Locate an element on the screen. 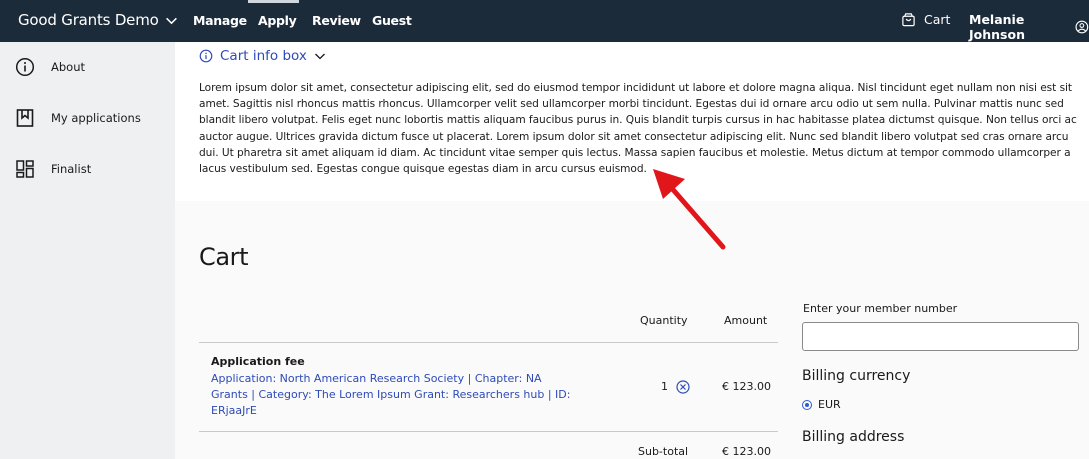 Image resolution: width=1089 pixels, height=459 pixels. sidebar-item-label: My applications is located at coordinates (96, 118).